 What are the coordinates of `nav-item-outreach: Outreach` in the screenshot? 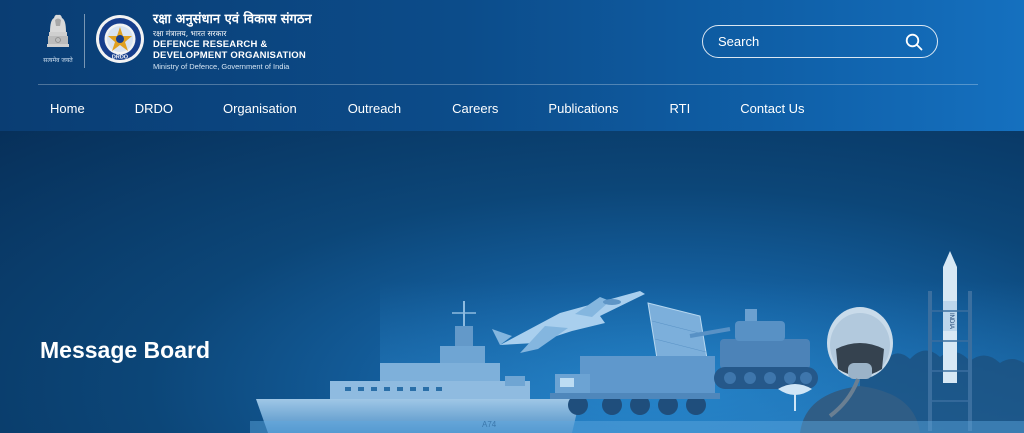 It's located at (374, 109).